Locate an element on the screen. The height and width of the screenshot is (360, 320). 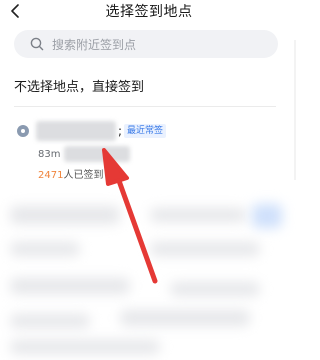
search-icon is located at coordinates (37, 44).